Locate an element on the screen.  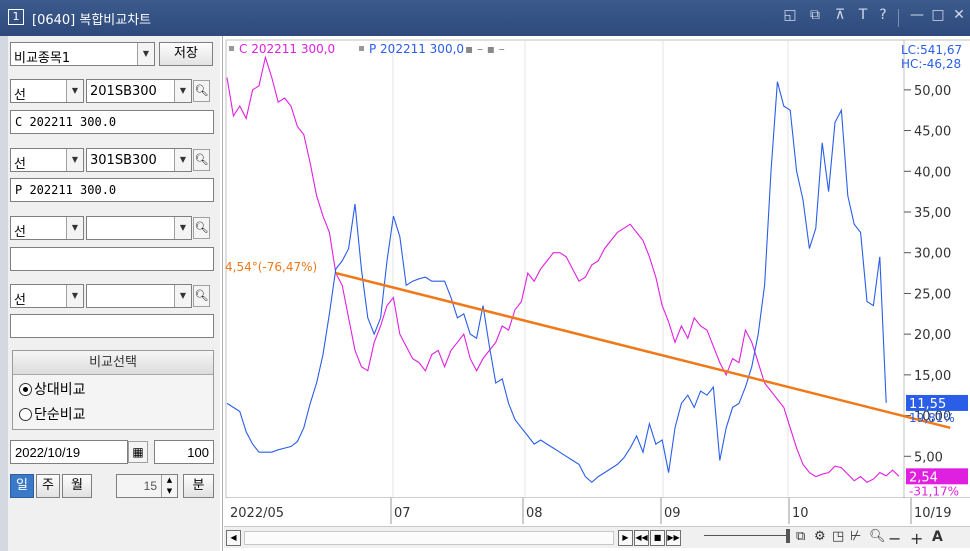
zoom-slider-track is located at coordinates (745, 535).